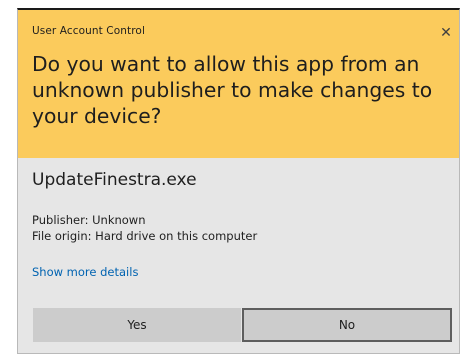  What do you see at coordinates (137, 325) in the screenshot?
I see `yes-button: Yes` at bounding box center [137, 325].